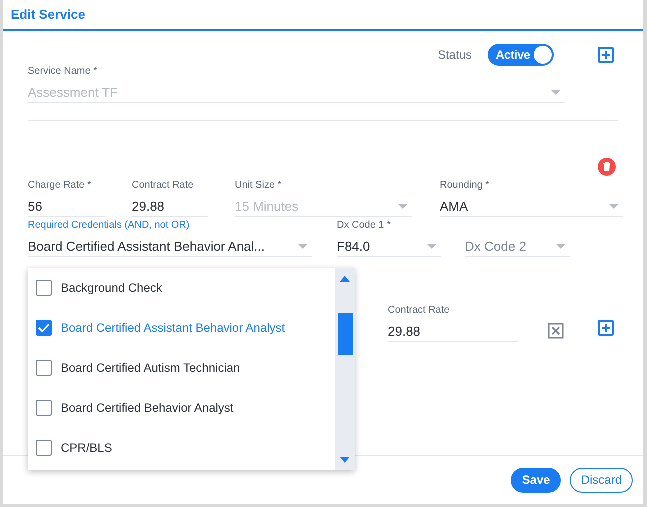 The image size is (647, 507). I want to click on dialog-title: Edit Service, so click(48, 14).